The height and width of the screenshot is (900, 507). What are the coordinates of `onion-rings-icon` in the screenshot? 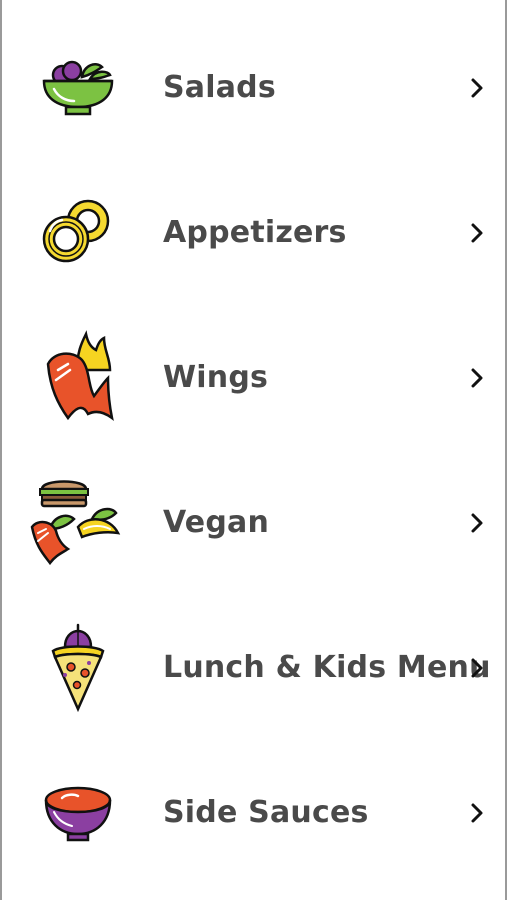 It's located at (78, 233).